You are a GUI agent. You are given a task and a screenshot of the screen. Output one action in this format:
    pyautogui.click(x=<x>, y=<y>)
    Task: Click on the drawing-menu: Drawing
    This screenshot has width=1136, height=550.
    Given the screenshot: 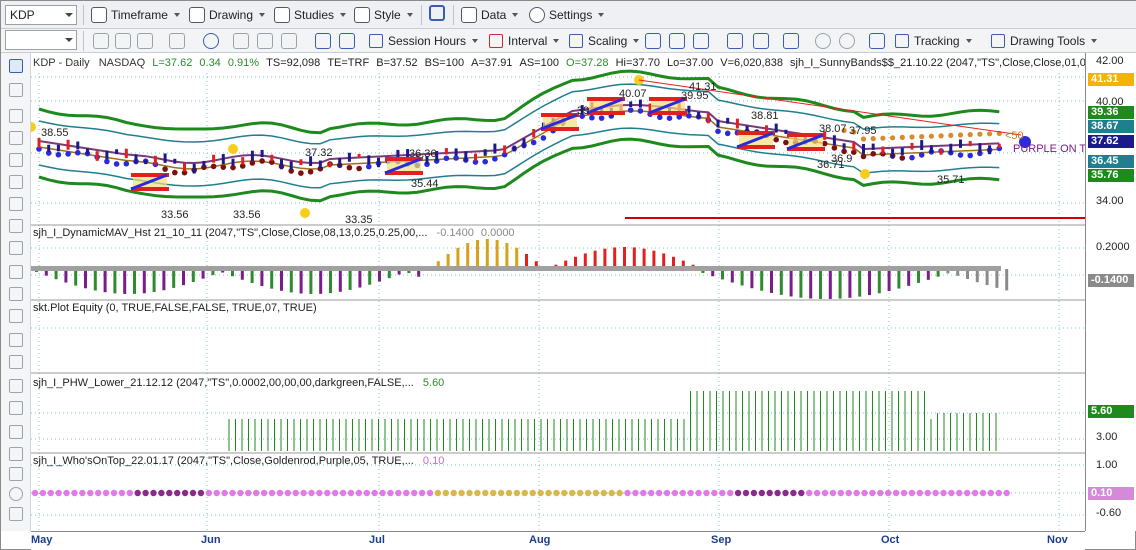 What is the action you would take?
    pyautogui.click(x=227, y=15)
    